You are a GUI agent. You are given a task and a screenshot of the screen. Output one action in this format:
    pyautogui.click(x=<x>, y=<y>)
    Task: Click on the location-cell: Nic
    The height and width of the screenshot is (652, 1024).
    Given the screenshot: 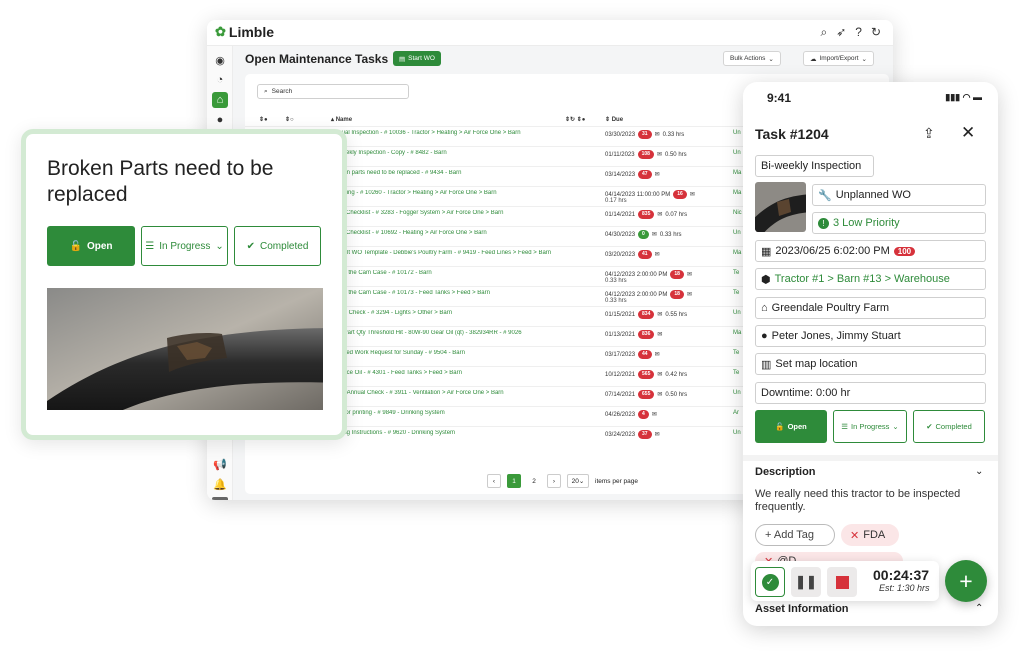 What is the action you would take?
    pyautogui.click(x=737, y=213)
    